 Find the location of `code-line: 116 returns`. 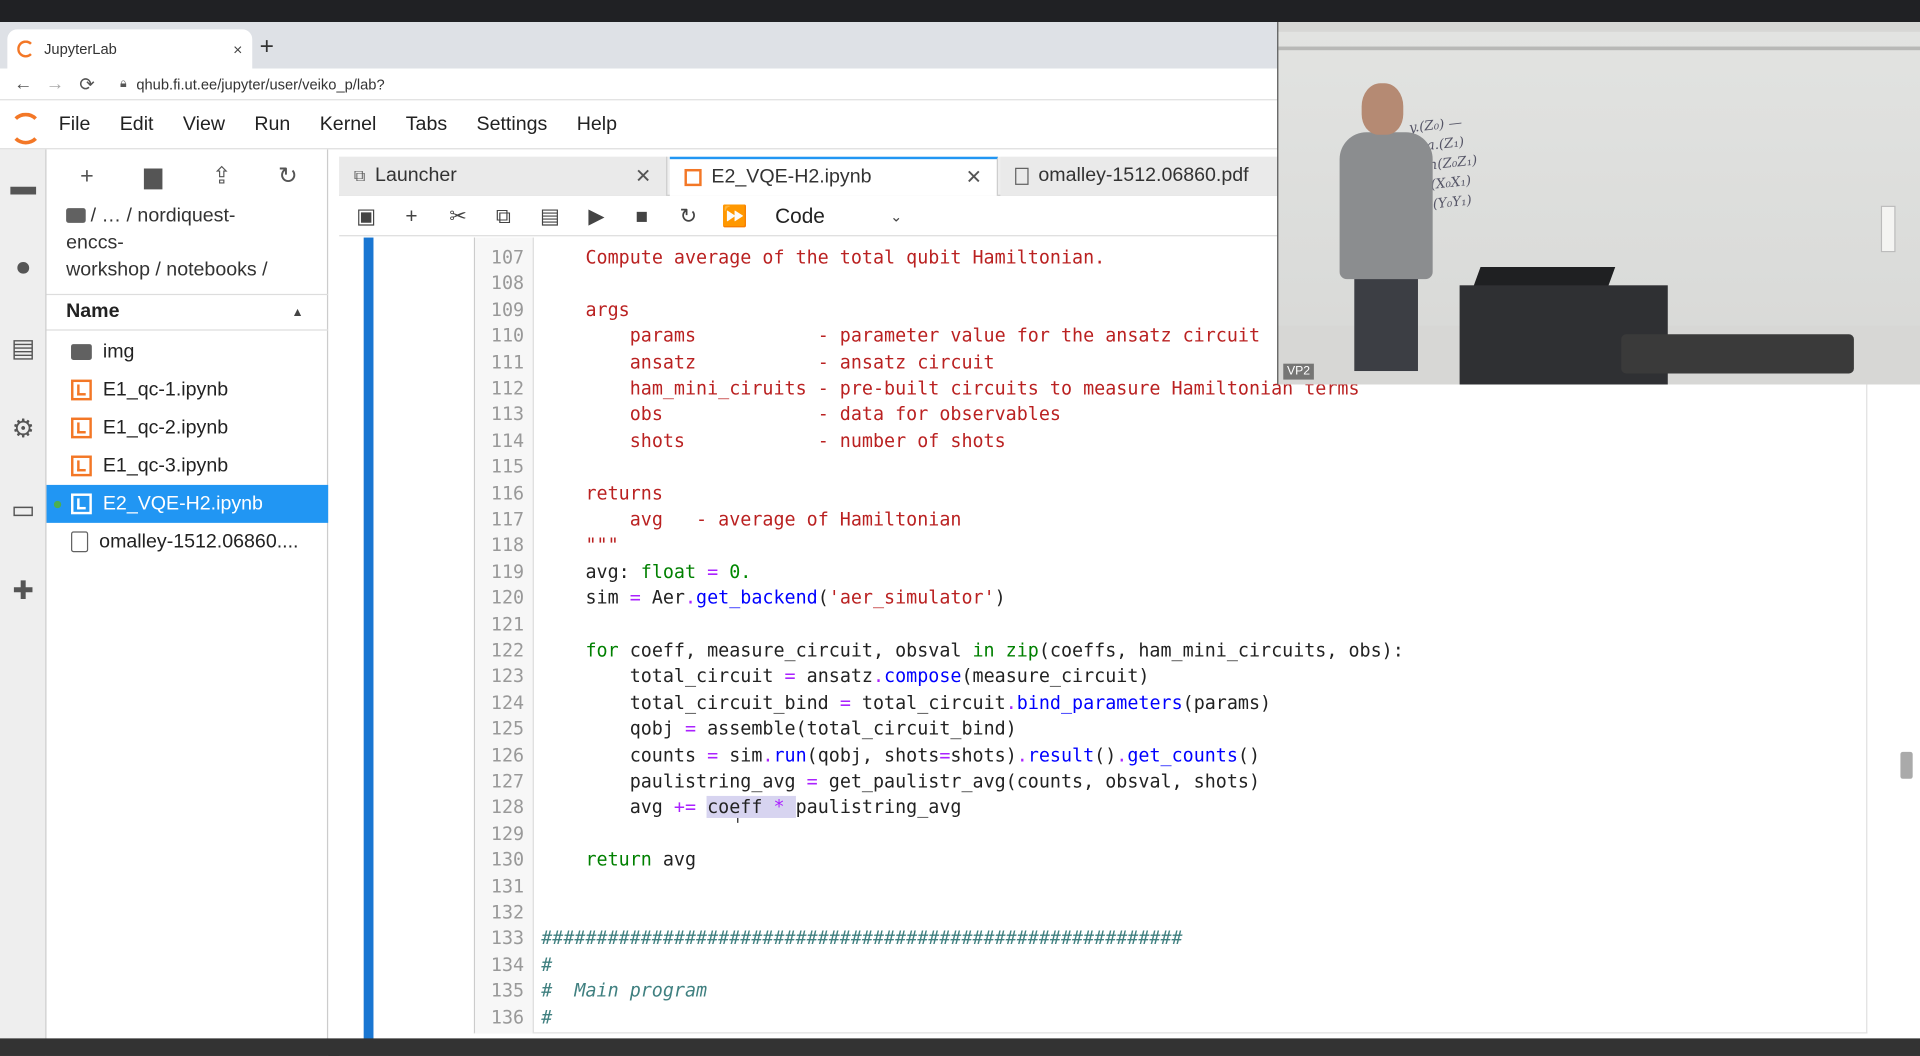

code-line: 116 returns is located at coordinates (1148, 494).